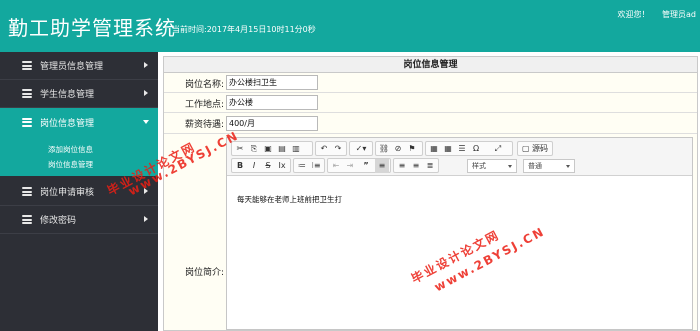  Describe the element at coordinates (336, 166) in the screenshot. I see `outdent-icon: ⇤` at that location.